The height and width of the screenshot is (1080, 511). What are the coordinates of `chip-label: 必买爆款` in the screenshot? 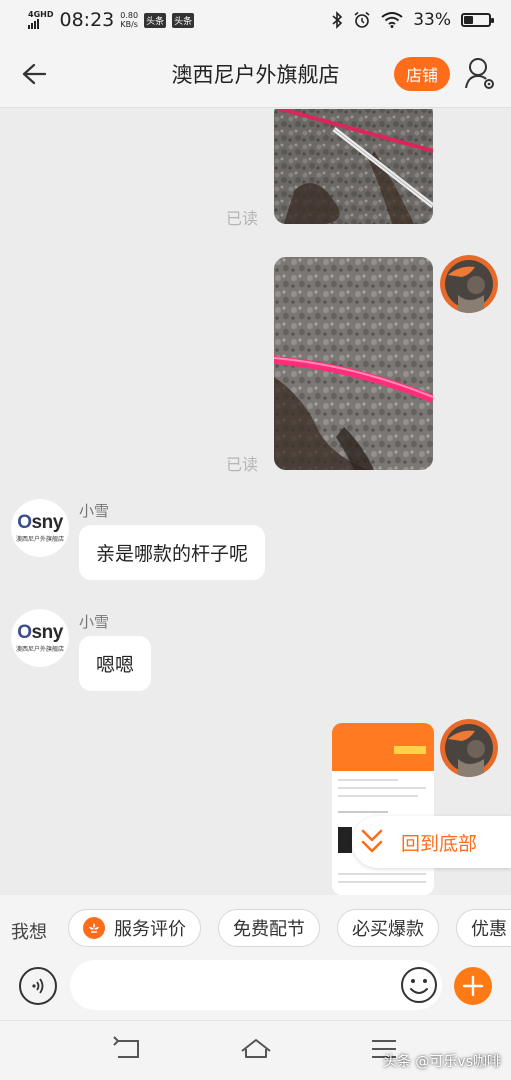 It's located at (388, 929).